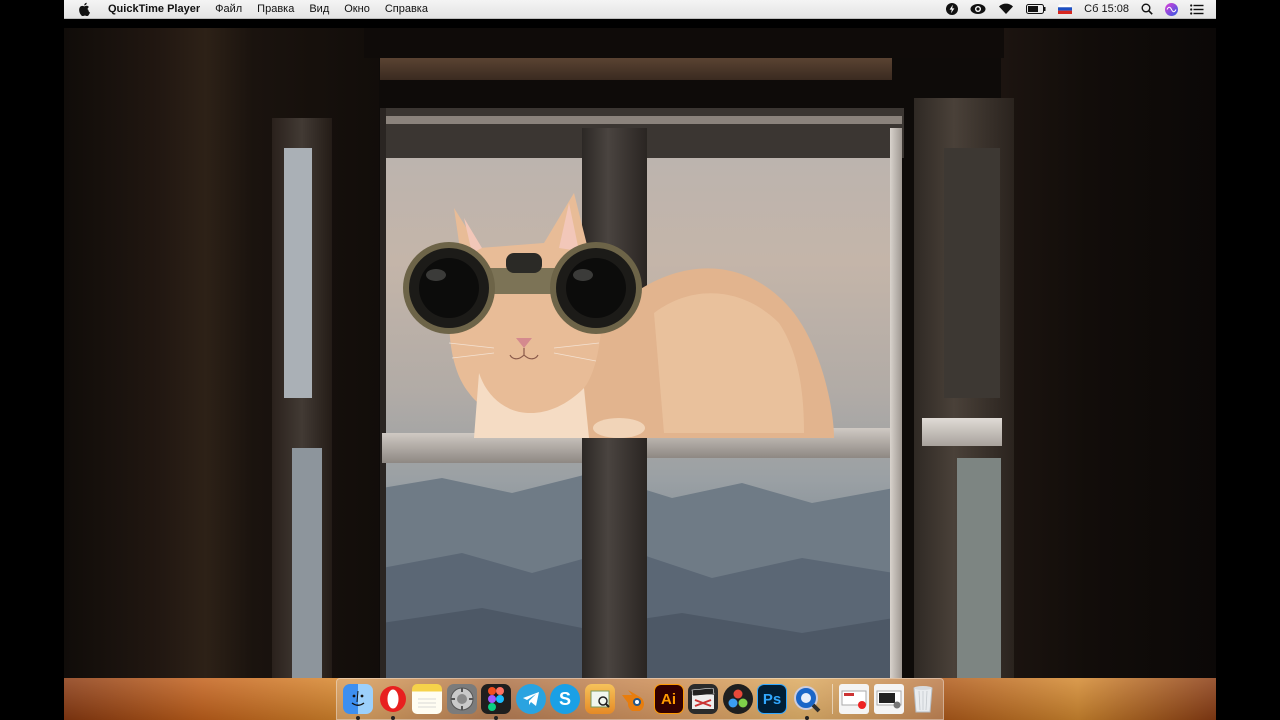 Image resolution: width=1280 pixels, height=720 pixels. What do you see at coordinates (406, 9) in the screenshot?
I see `menu-help: Справка` at bounding box center [406, 9].